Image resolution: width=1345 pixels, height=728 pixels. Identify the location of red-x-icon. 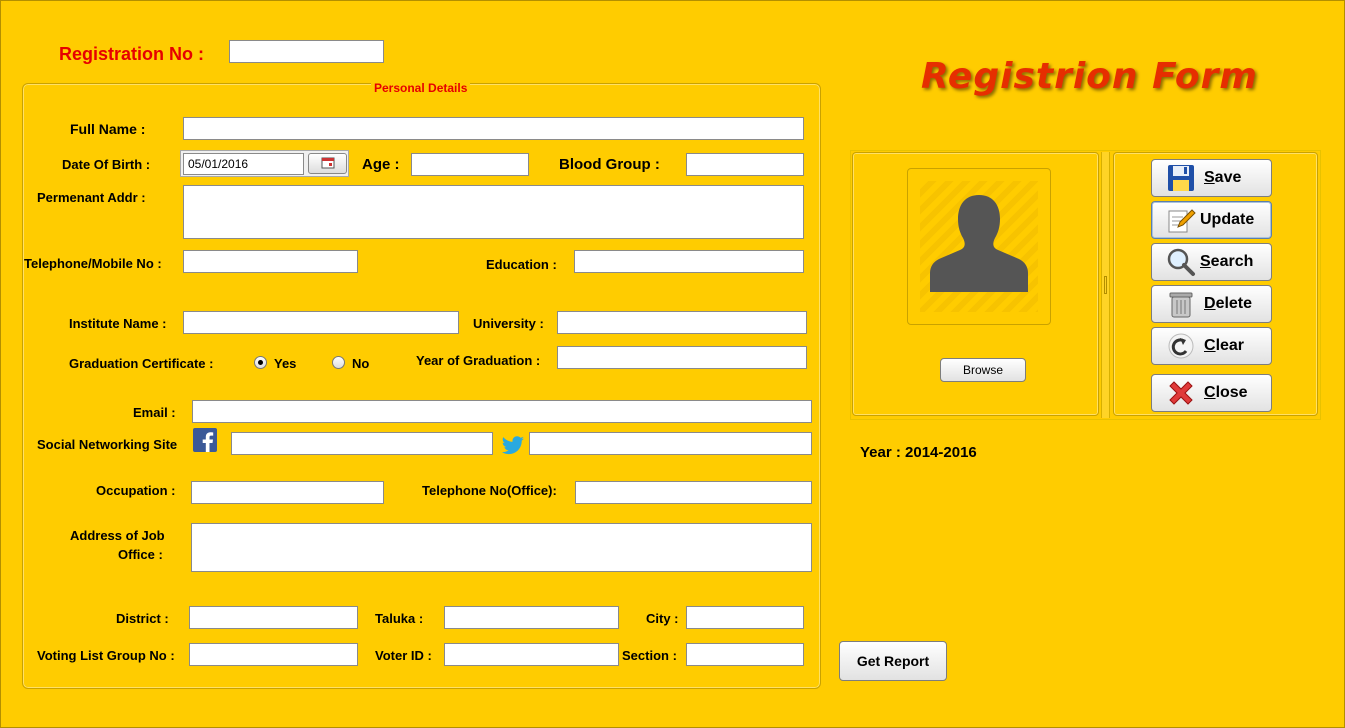
(1181, 393).